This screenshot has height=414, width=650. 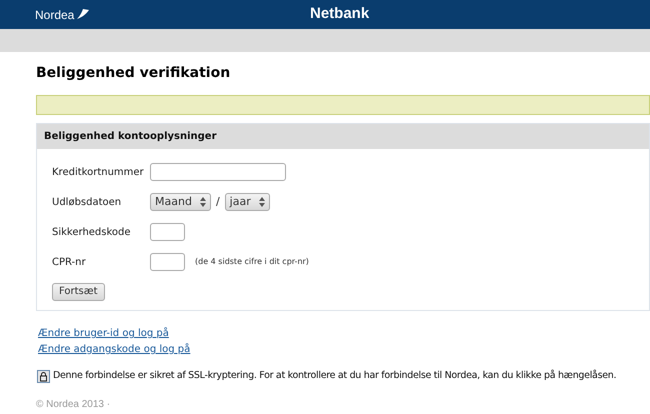 I want to click on continue-button: Fortsæt, so click(x=78, y=291).